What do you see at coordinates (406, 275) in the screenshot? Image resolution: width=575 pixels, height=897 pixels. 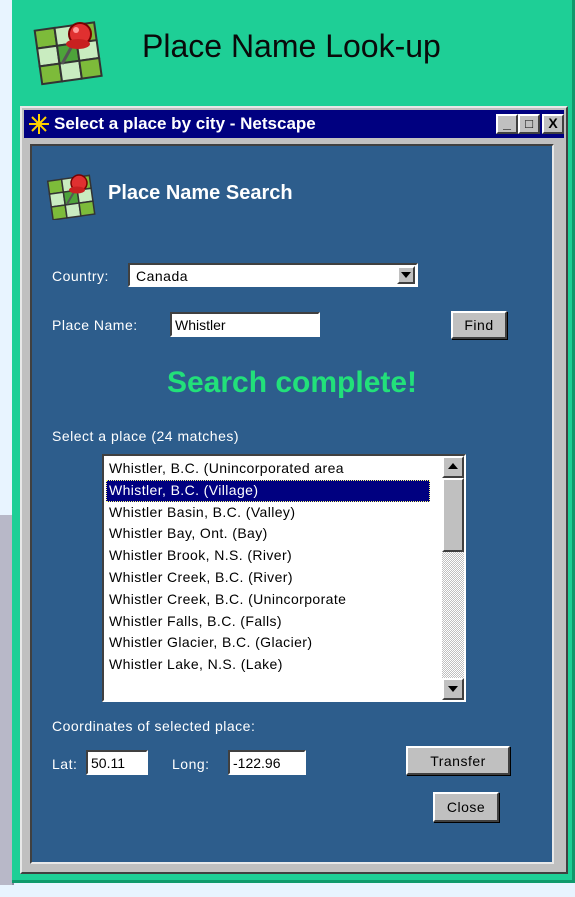 I see `chevron-down-icon` at bounding box center [406, 275].